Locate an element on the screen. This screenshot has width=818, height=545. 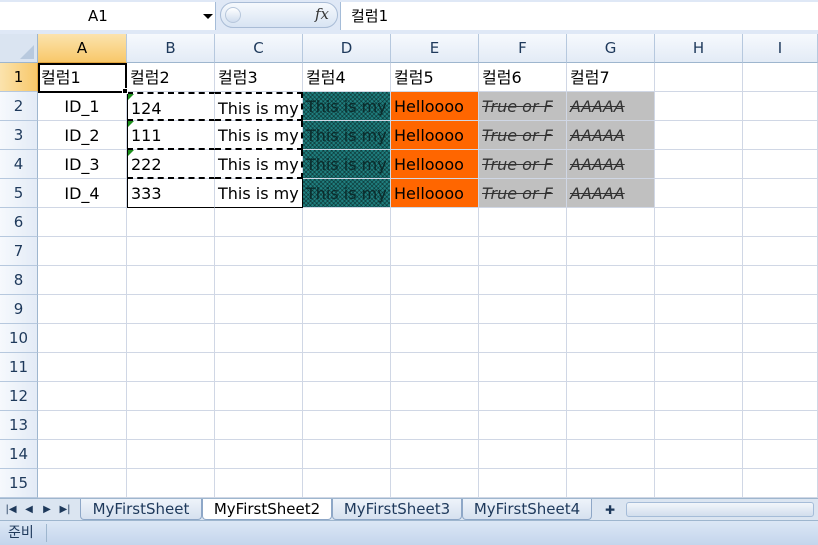
cell-a5: ID_4 is located at coordinates (82, 193).